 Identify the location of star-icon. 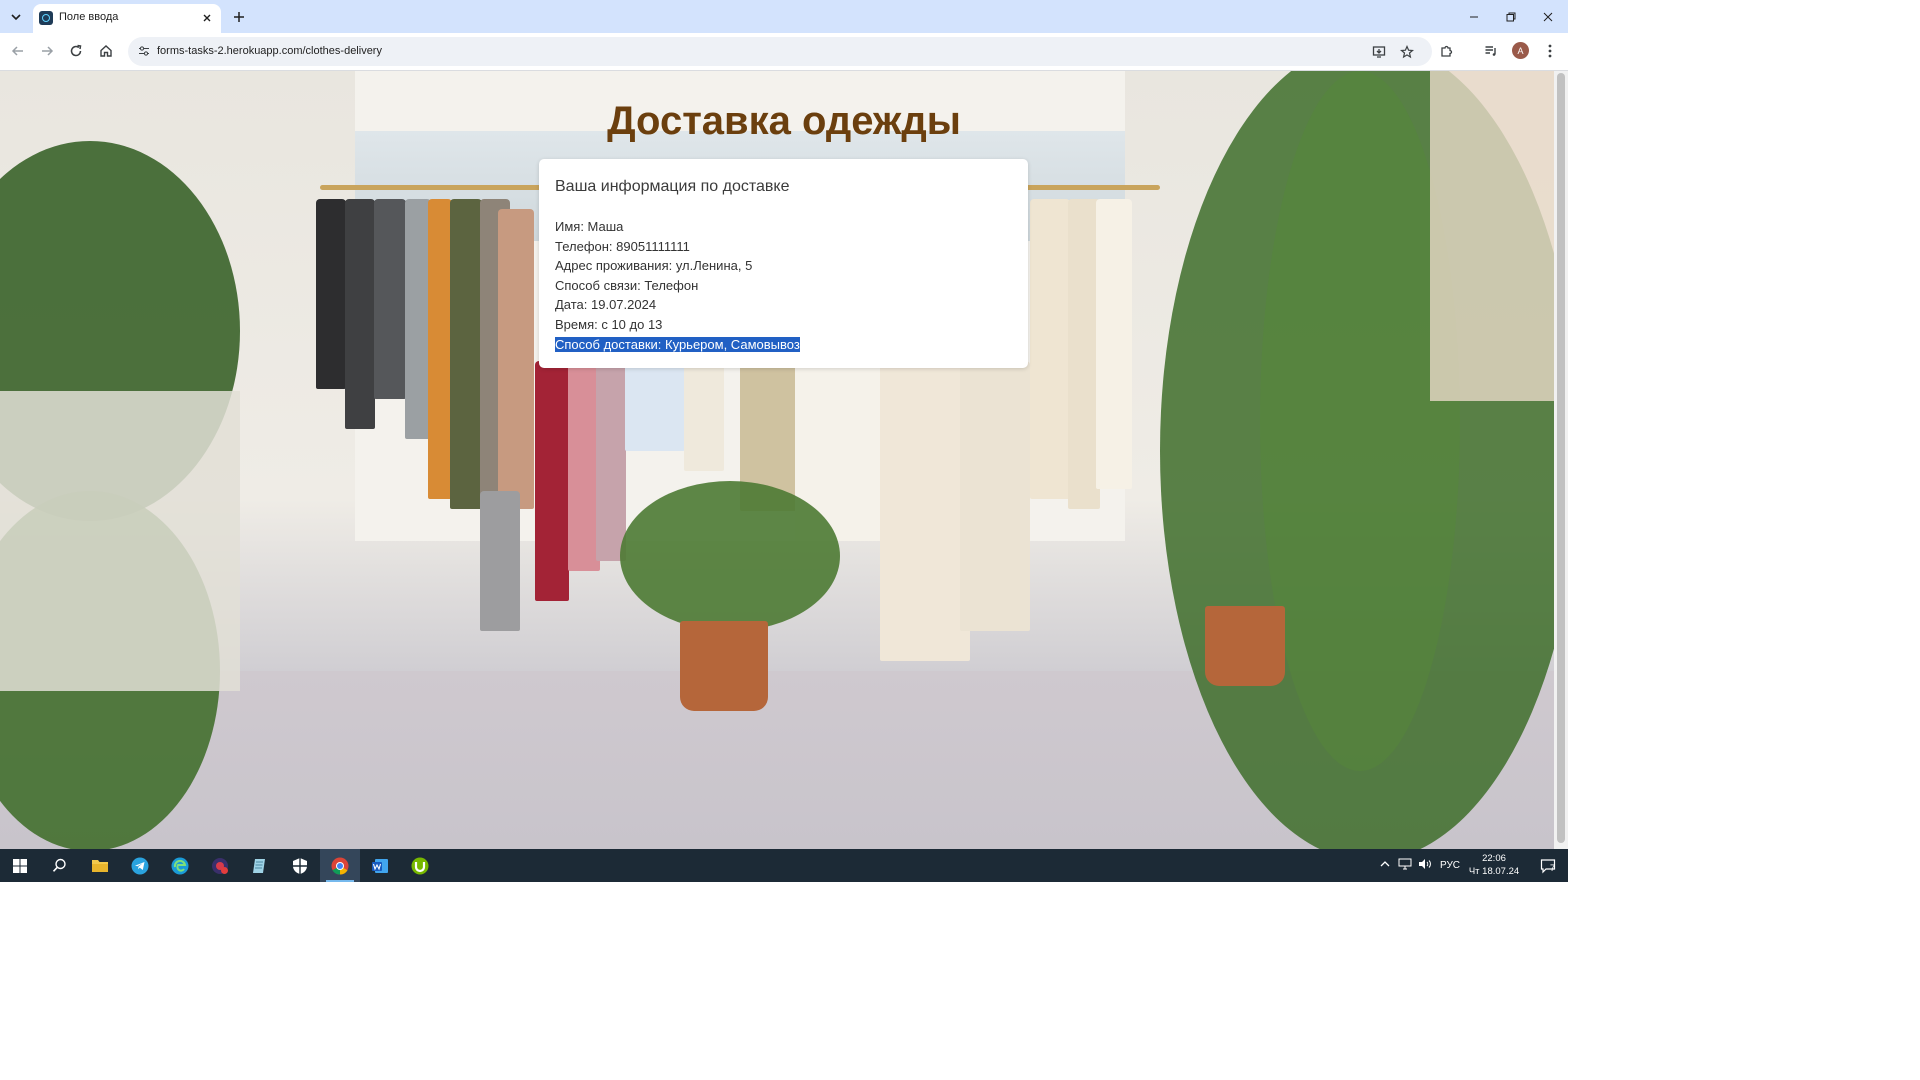
(1407, 52).